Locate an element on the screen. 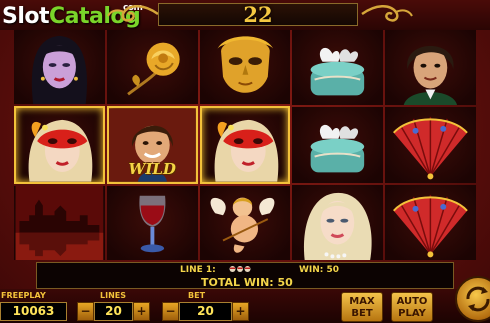 Image resolution: width=490 pixels, height=323 pixels. line-symbol-icons is located at coordinates (240, 270).